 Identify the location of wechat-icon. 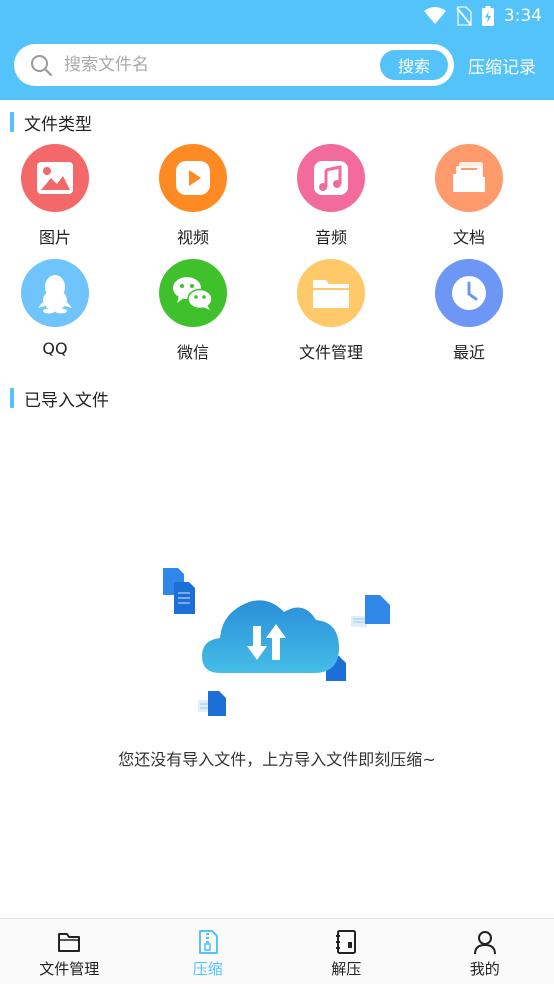
(193, 293).